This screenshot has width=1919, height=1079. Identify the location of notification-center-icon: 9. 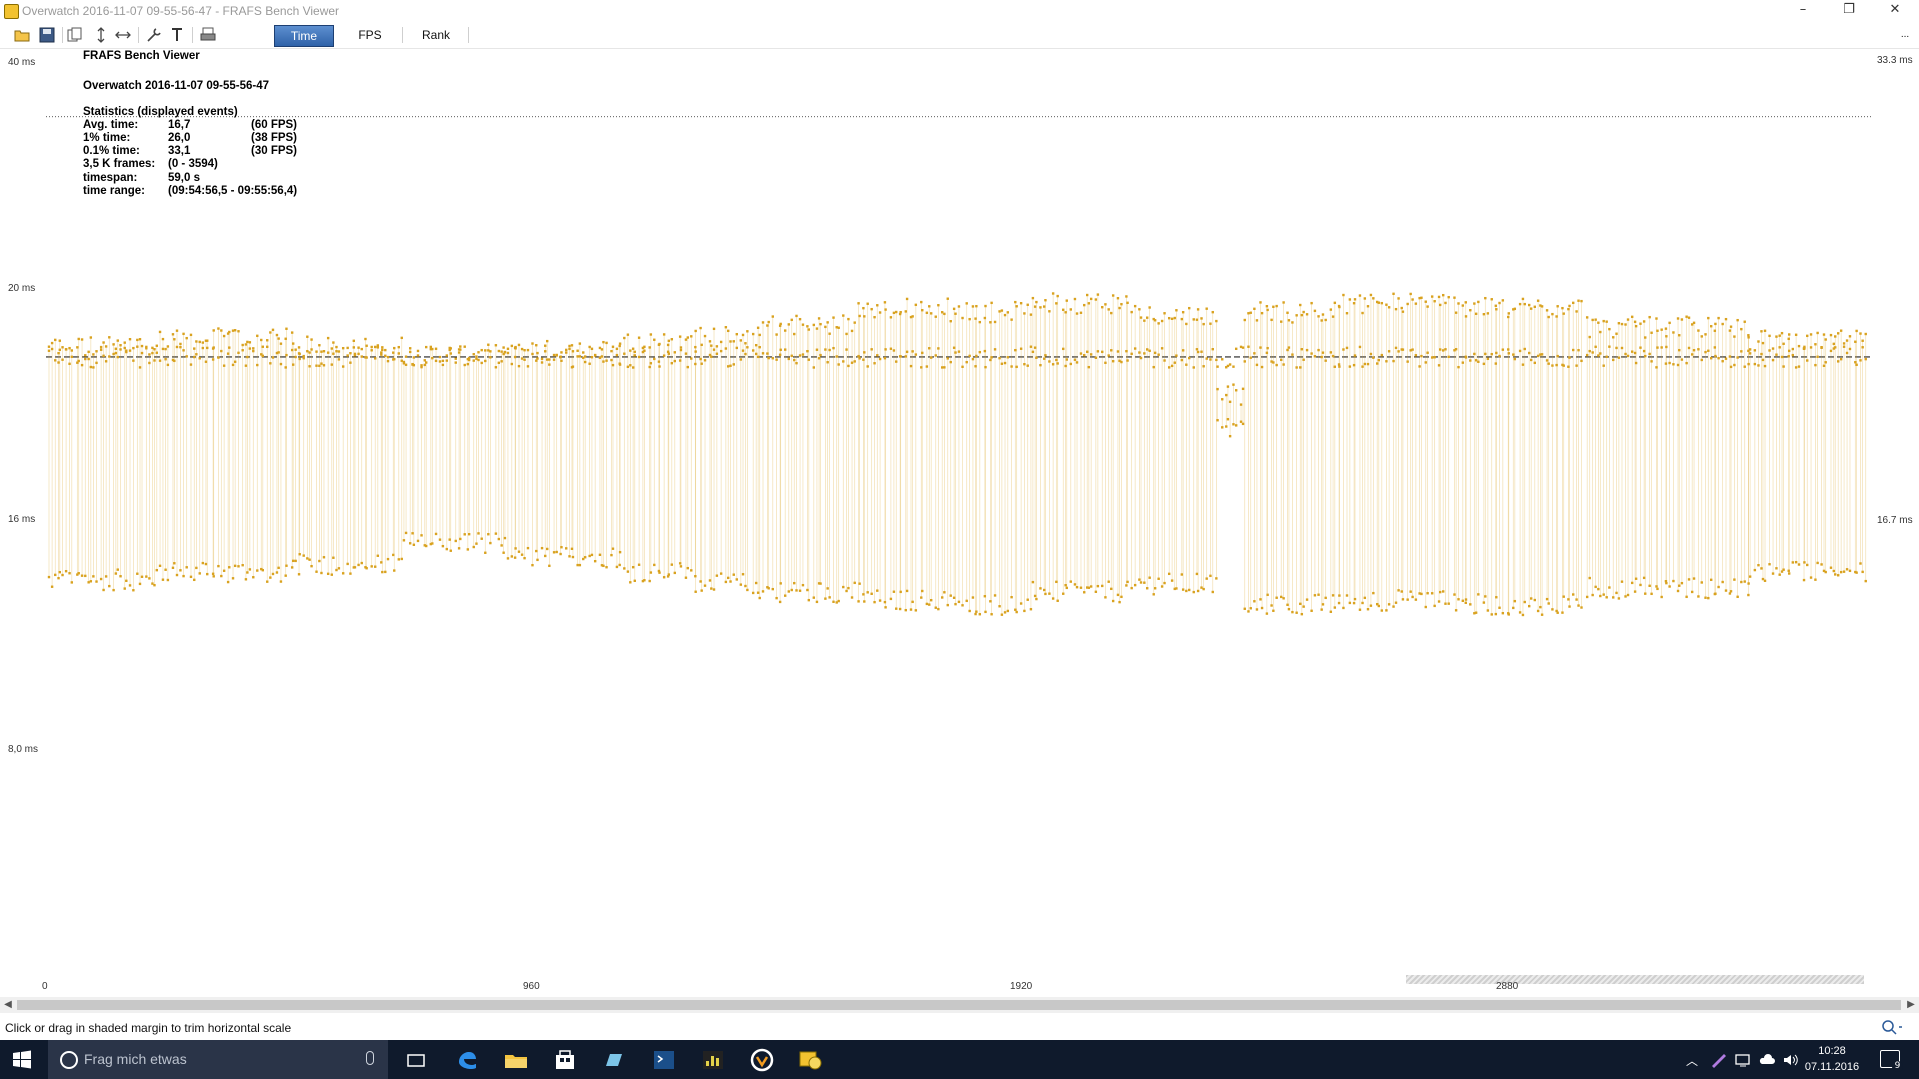
(1891, 1061).